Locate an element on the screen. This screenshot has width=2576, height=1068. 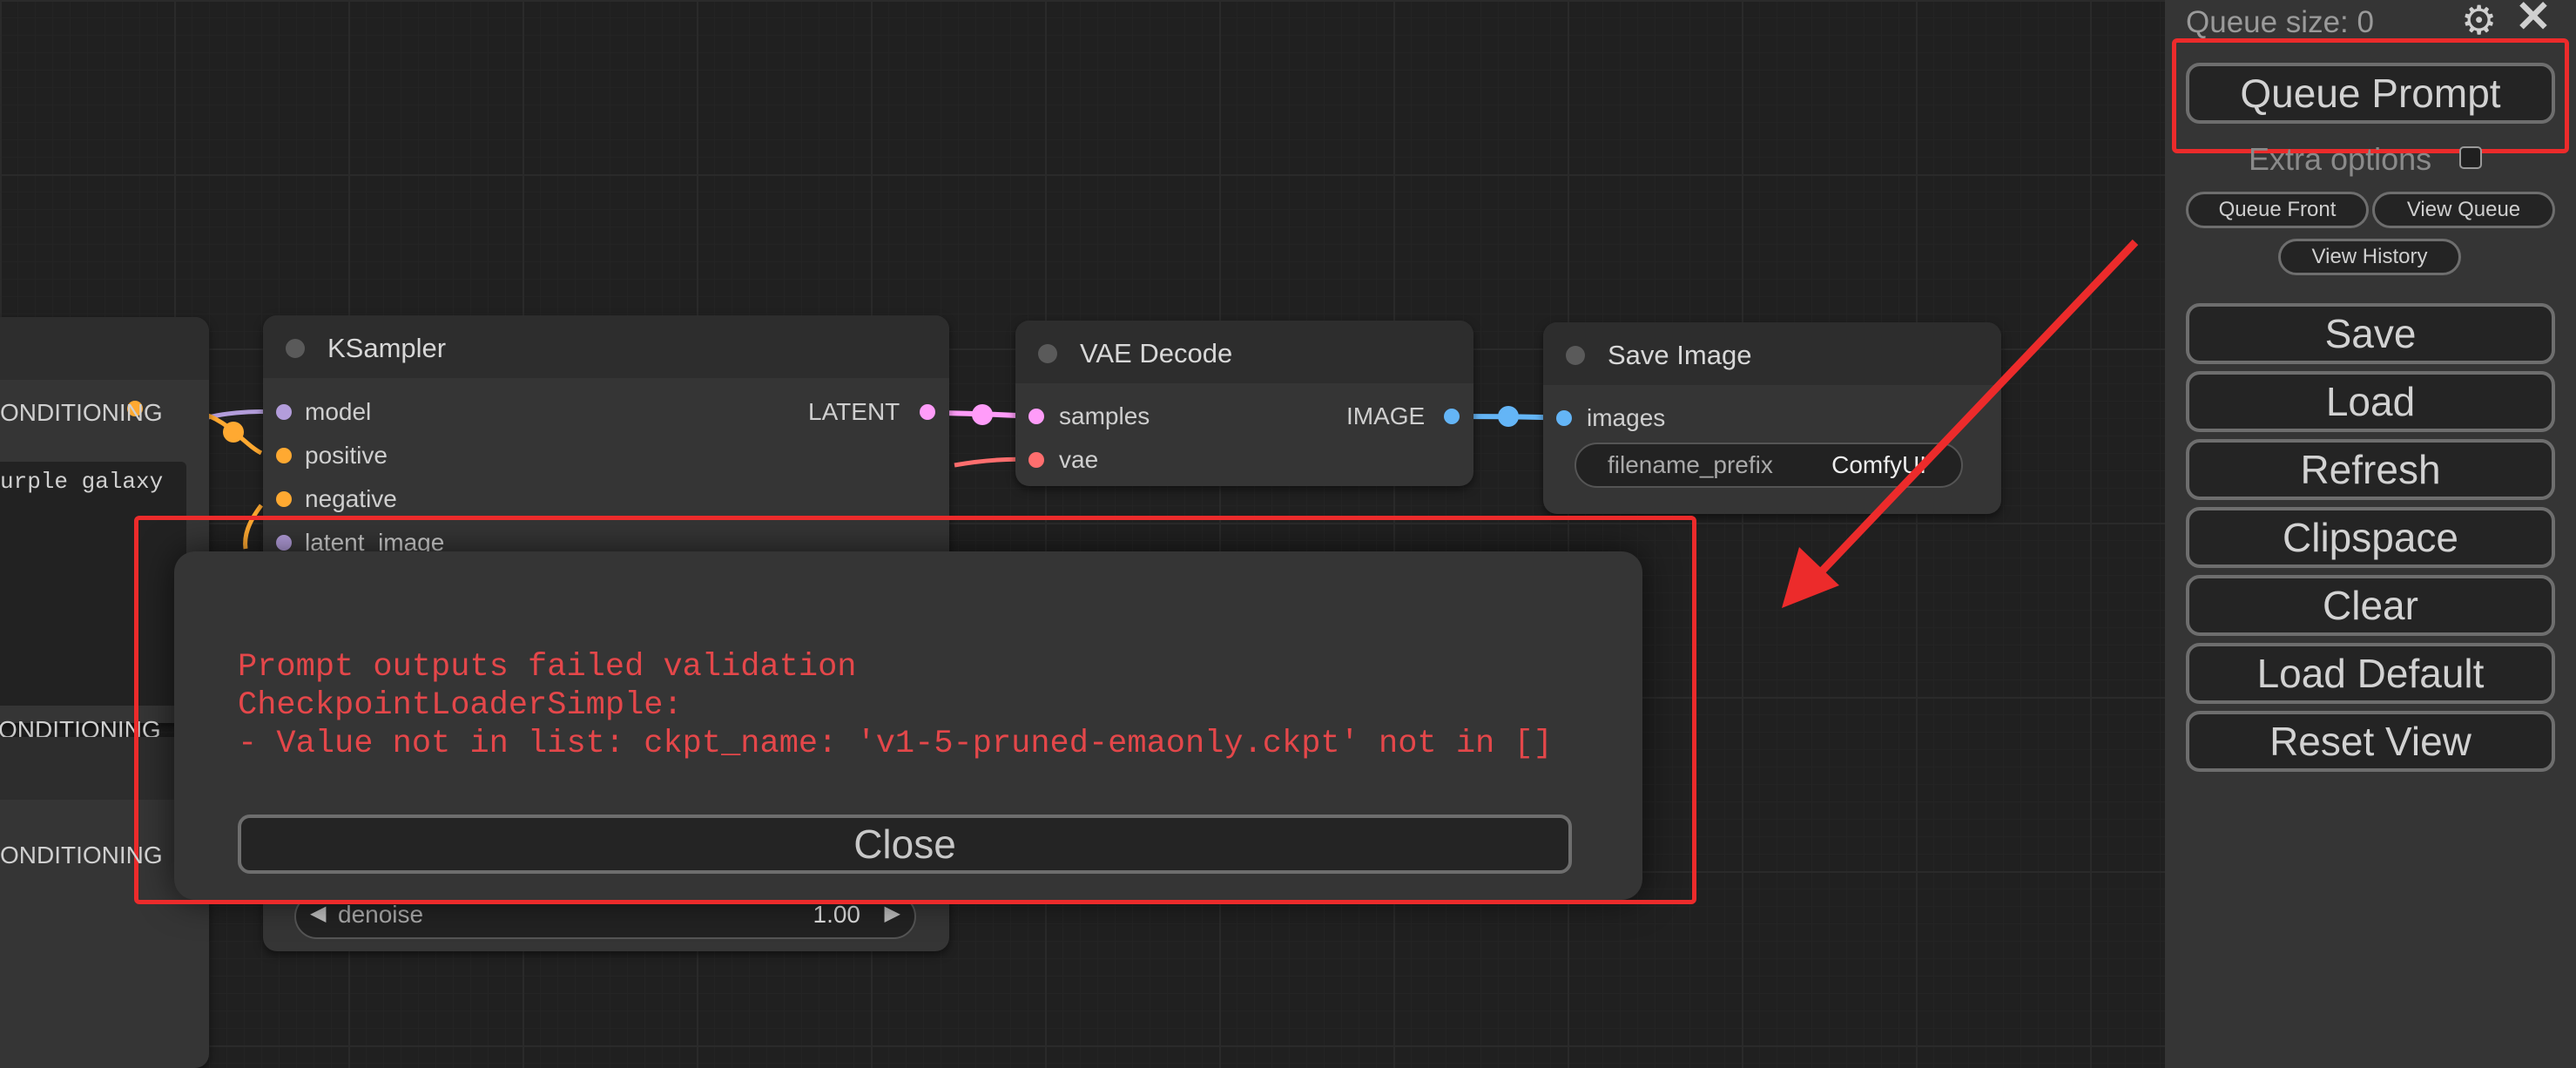
clipspace-button: Clipspace is located at coordinates (2370, 537).